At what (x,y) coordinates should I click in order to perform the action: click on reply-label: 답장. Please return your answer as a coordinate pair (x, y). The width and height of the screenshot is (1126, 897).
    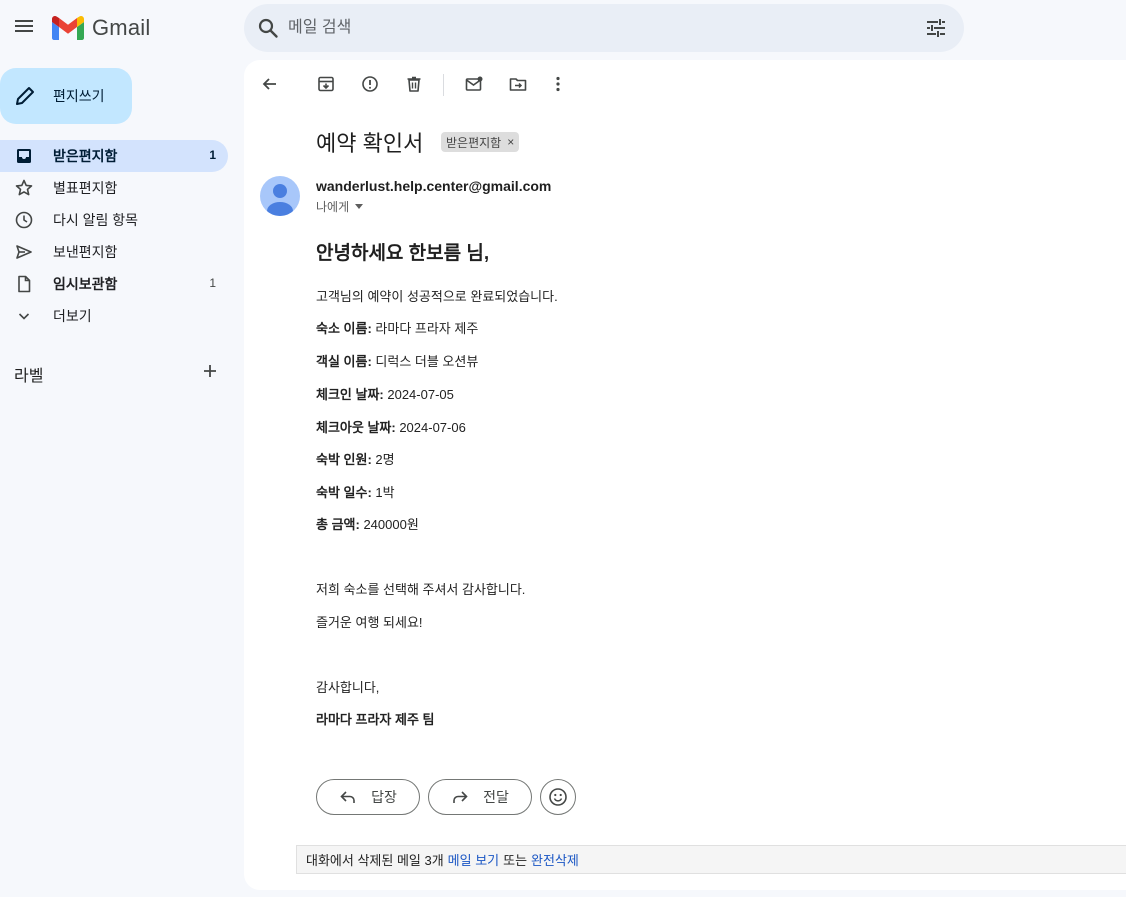
    Looking at the image, I should click on (384, 797).